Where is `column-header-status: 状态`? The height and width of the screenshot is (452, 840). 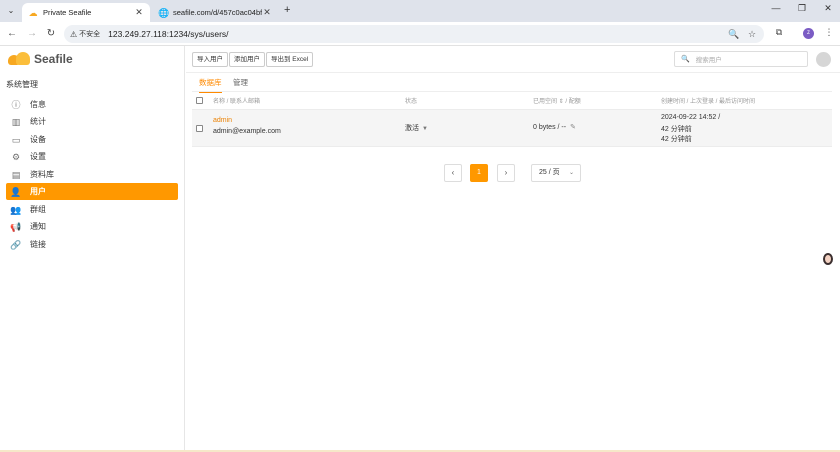 column-header-status: 状态 is located at coordinates (411, 102).